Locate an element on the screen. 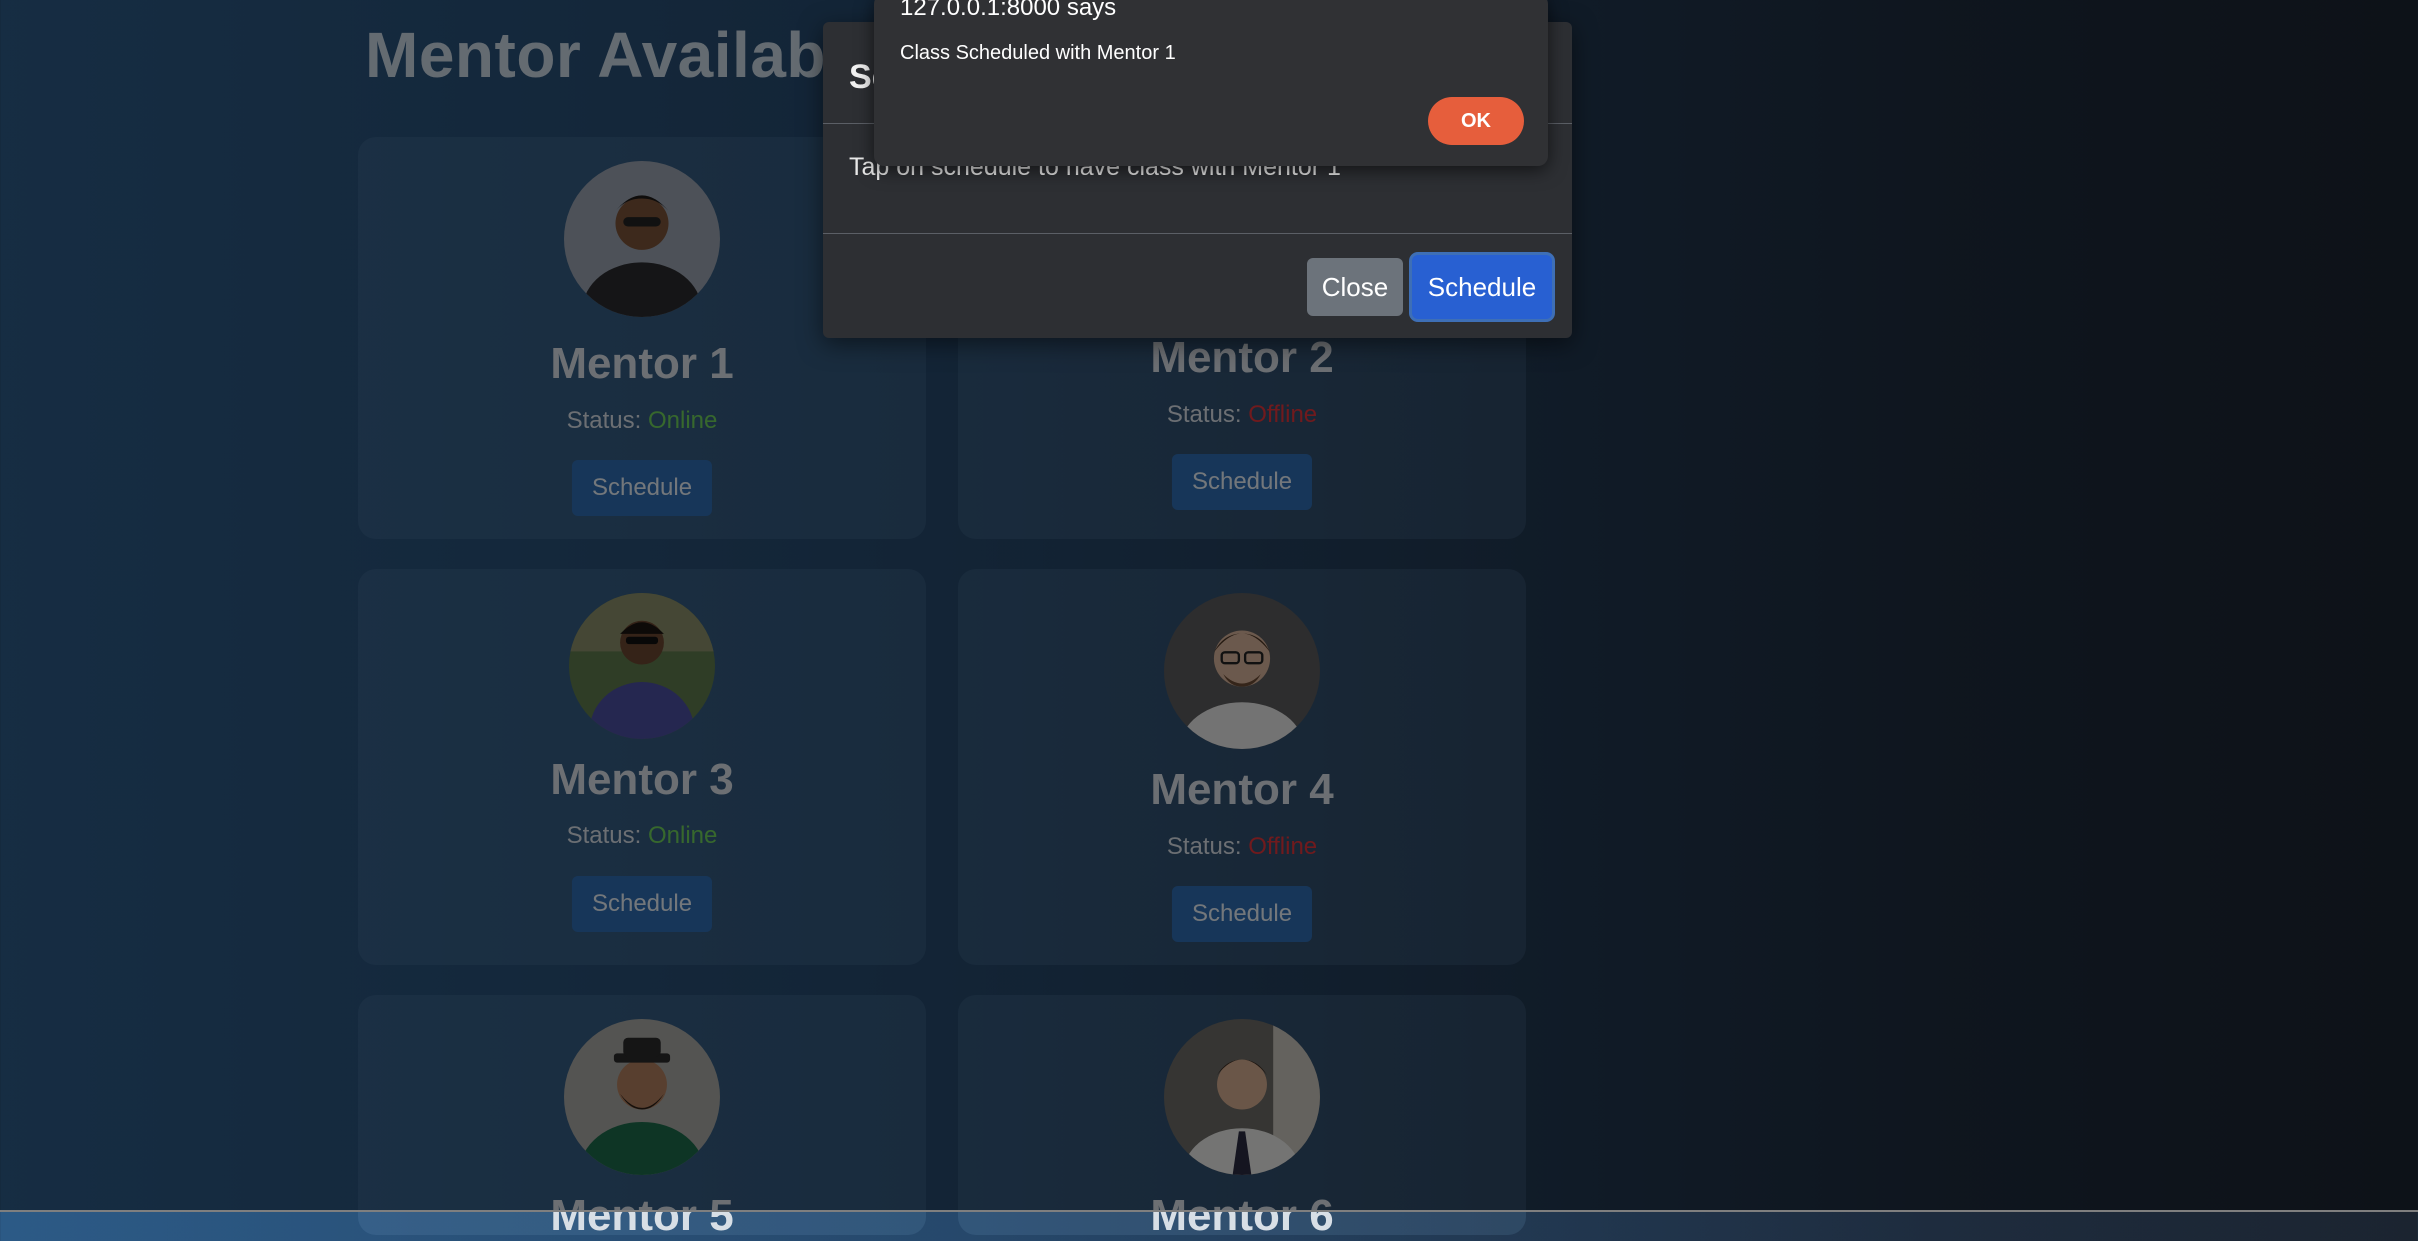 The width and height of the screenshot is (2418, 1241). alert-message: Class Scheduled with Mentor 1 is located at coordinates (1038, 53).